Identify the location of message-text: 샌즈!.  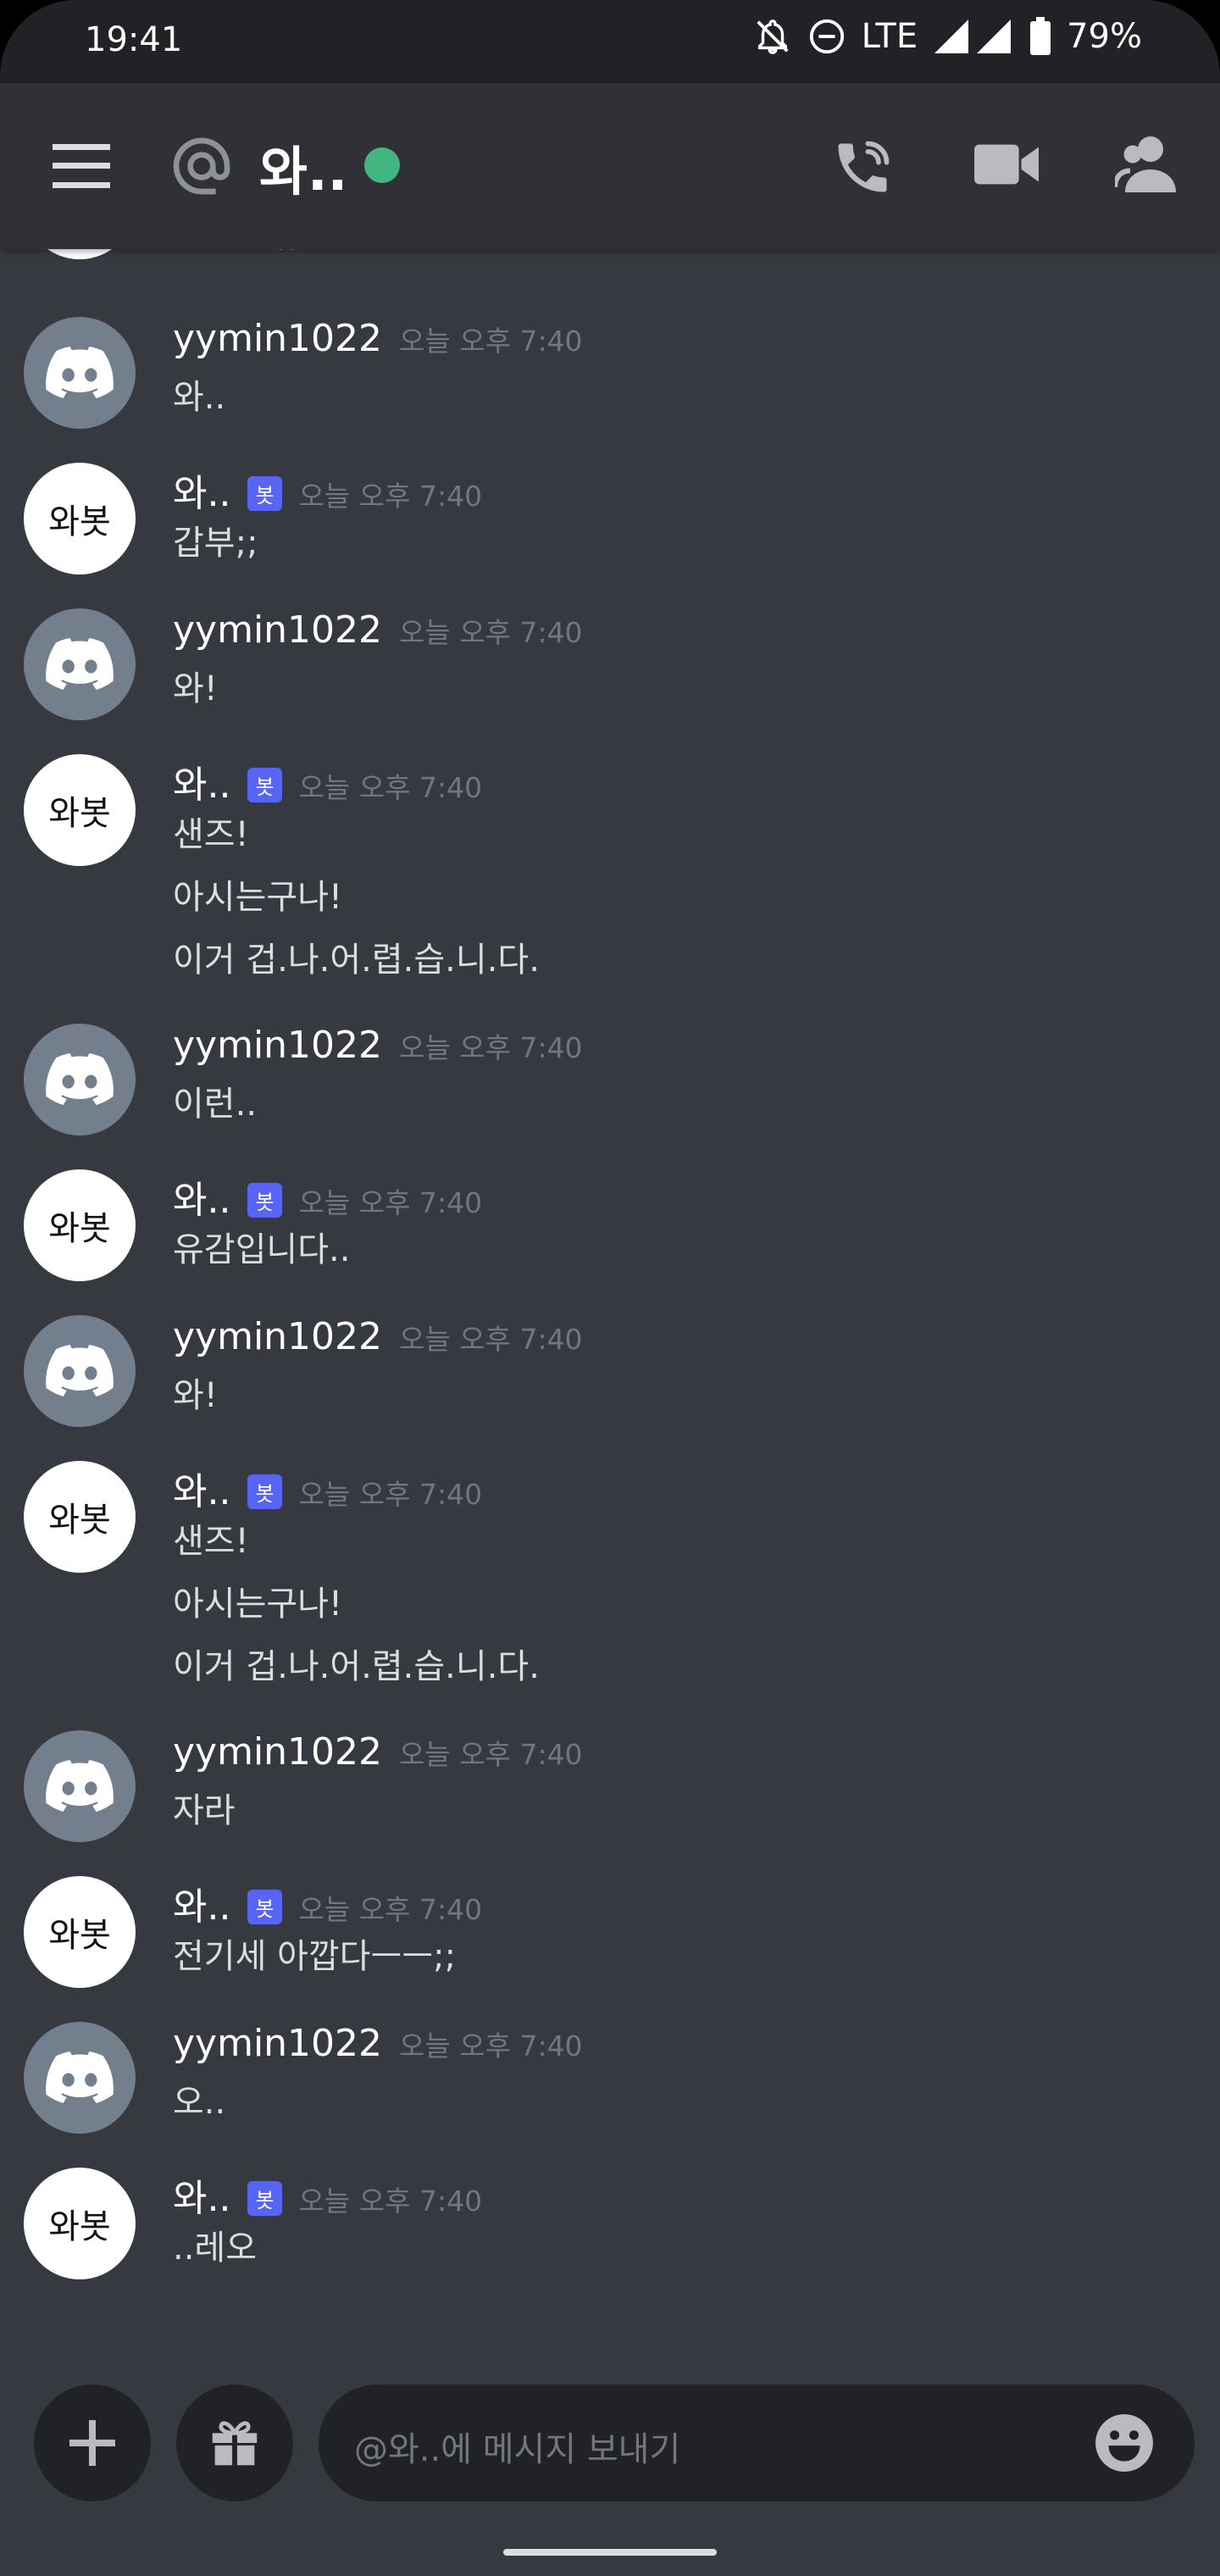
(211, 834).